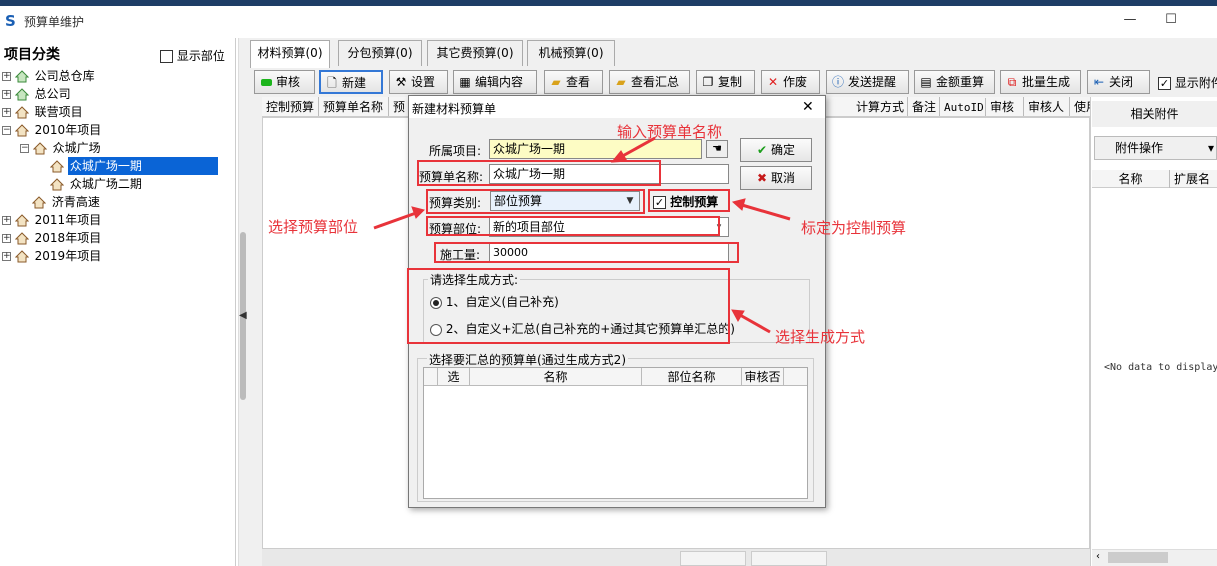  I want to click on arrow-to-dept-field, so click(395, 220).